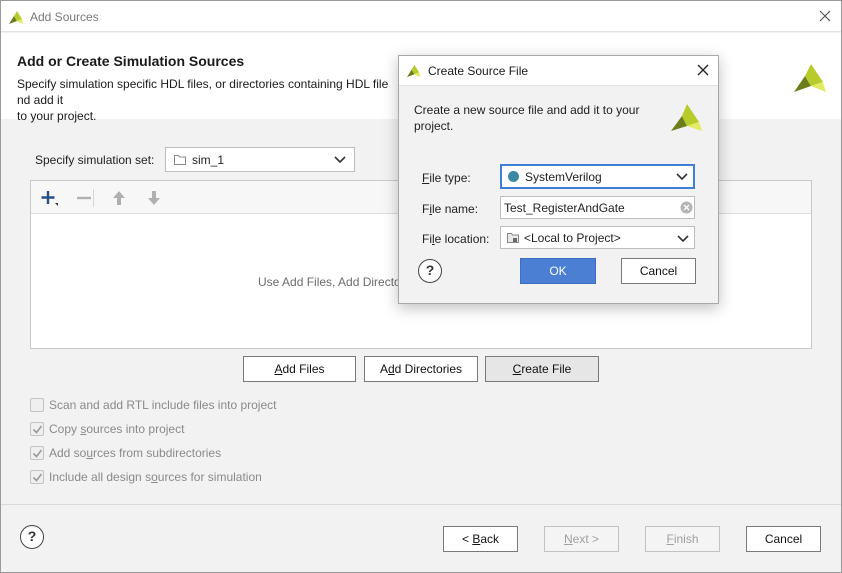  Describe the element at coordinates (84, 198) in the screenshot. I see `remove-icon` at that location.